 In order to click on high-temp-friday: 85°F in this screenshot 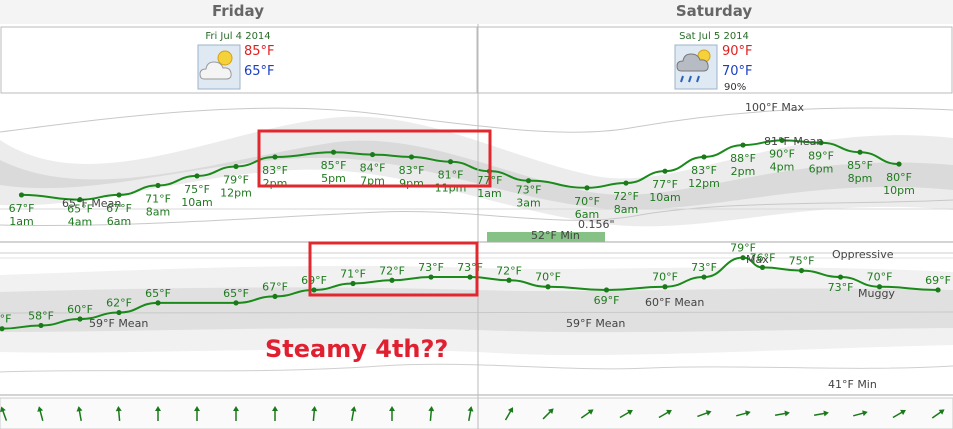, I will do `click(259, 51)`.